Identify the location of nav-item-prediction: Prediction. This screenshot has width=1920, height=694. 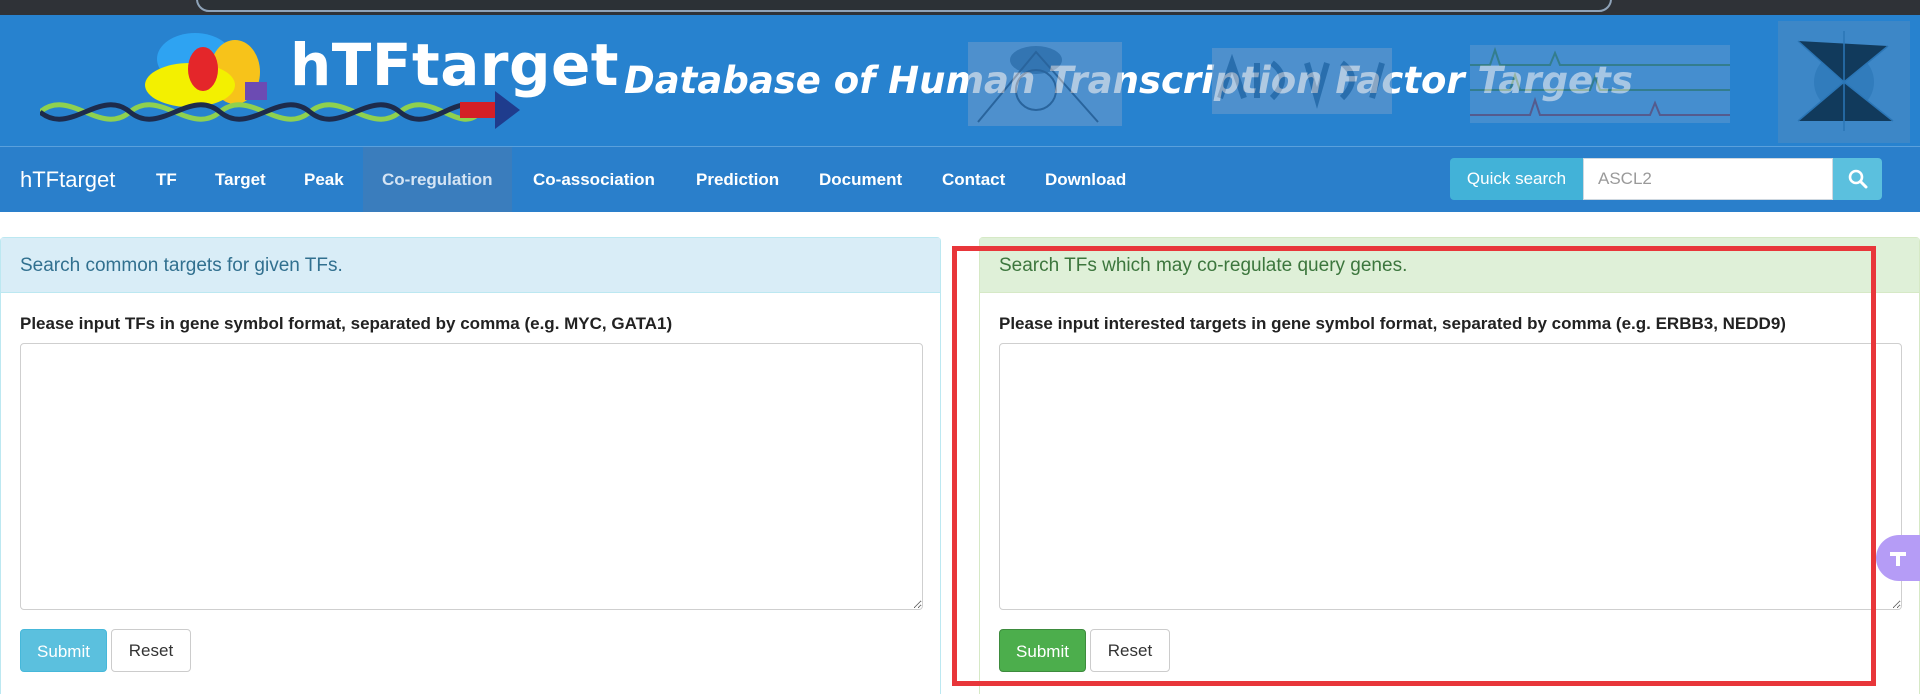
(737, 179).